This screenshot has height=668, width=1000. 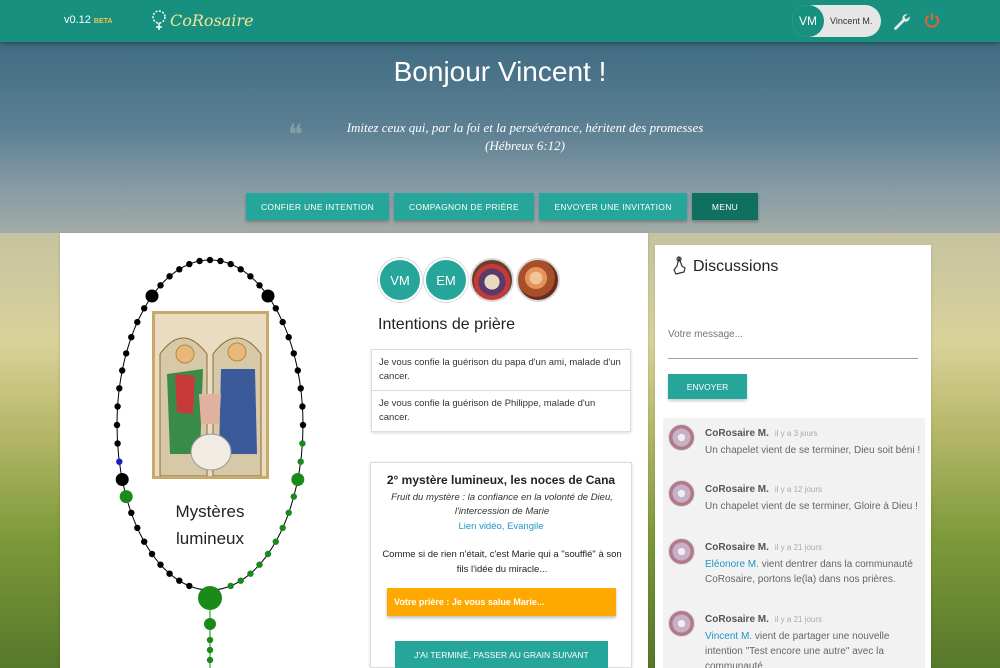 I want to click on greeting-title: Bonjour Vincent !, so click(x=500, y=71).